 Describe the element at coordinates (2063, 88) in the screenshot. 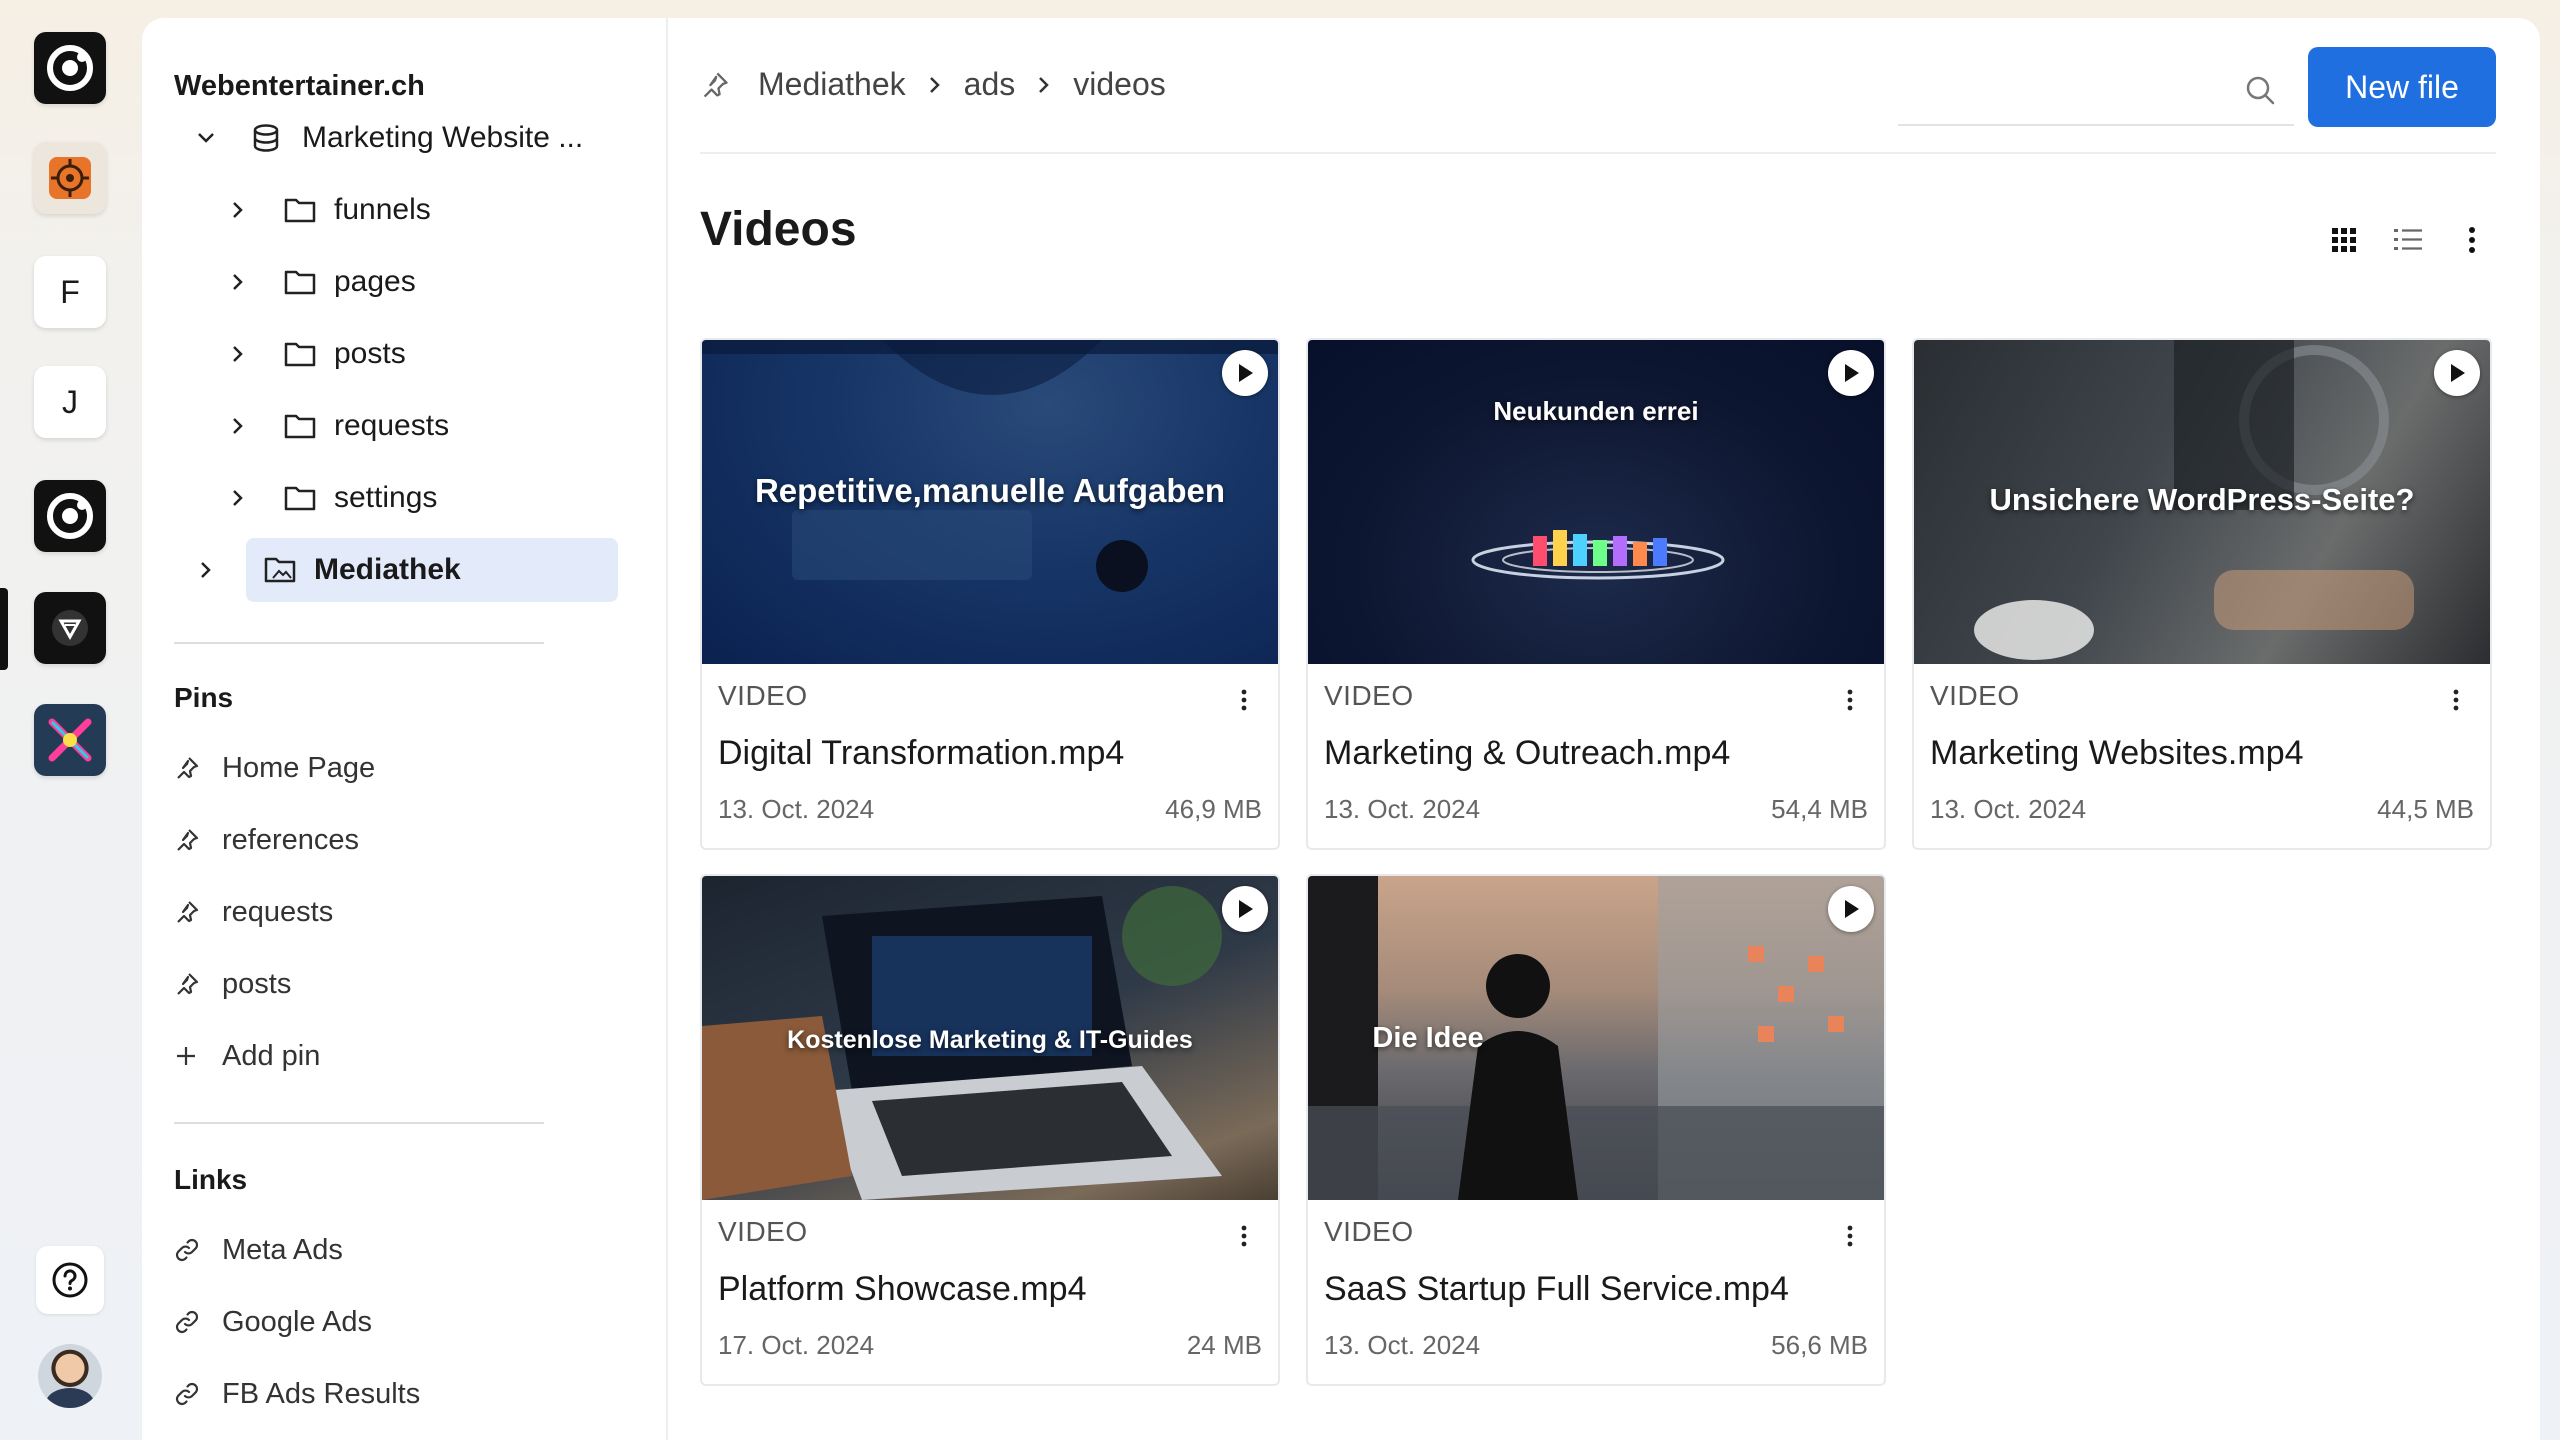

I see `search-input` at that location.